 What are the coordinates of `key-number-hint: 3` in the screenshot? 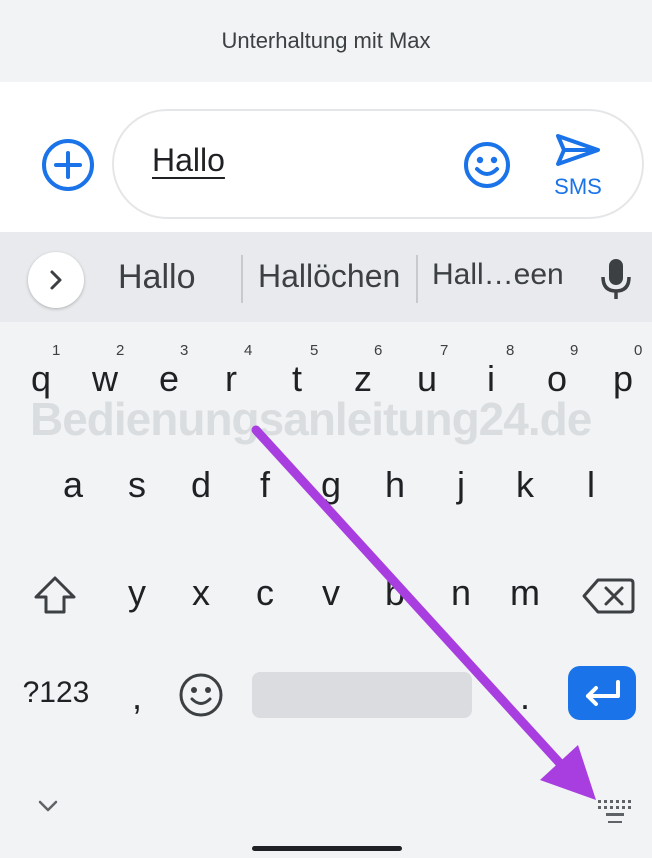 It's located at (184, 350).